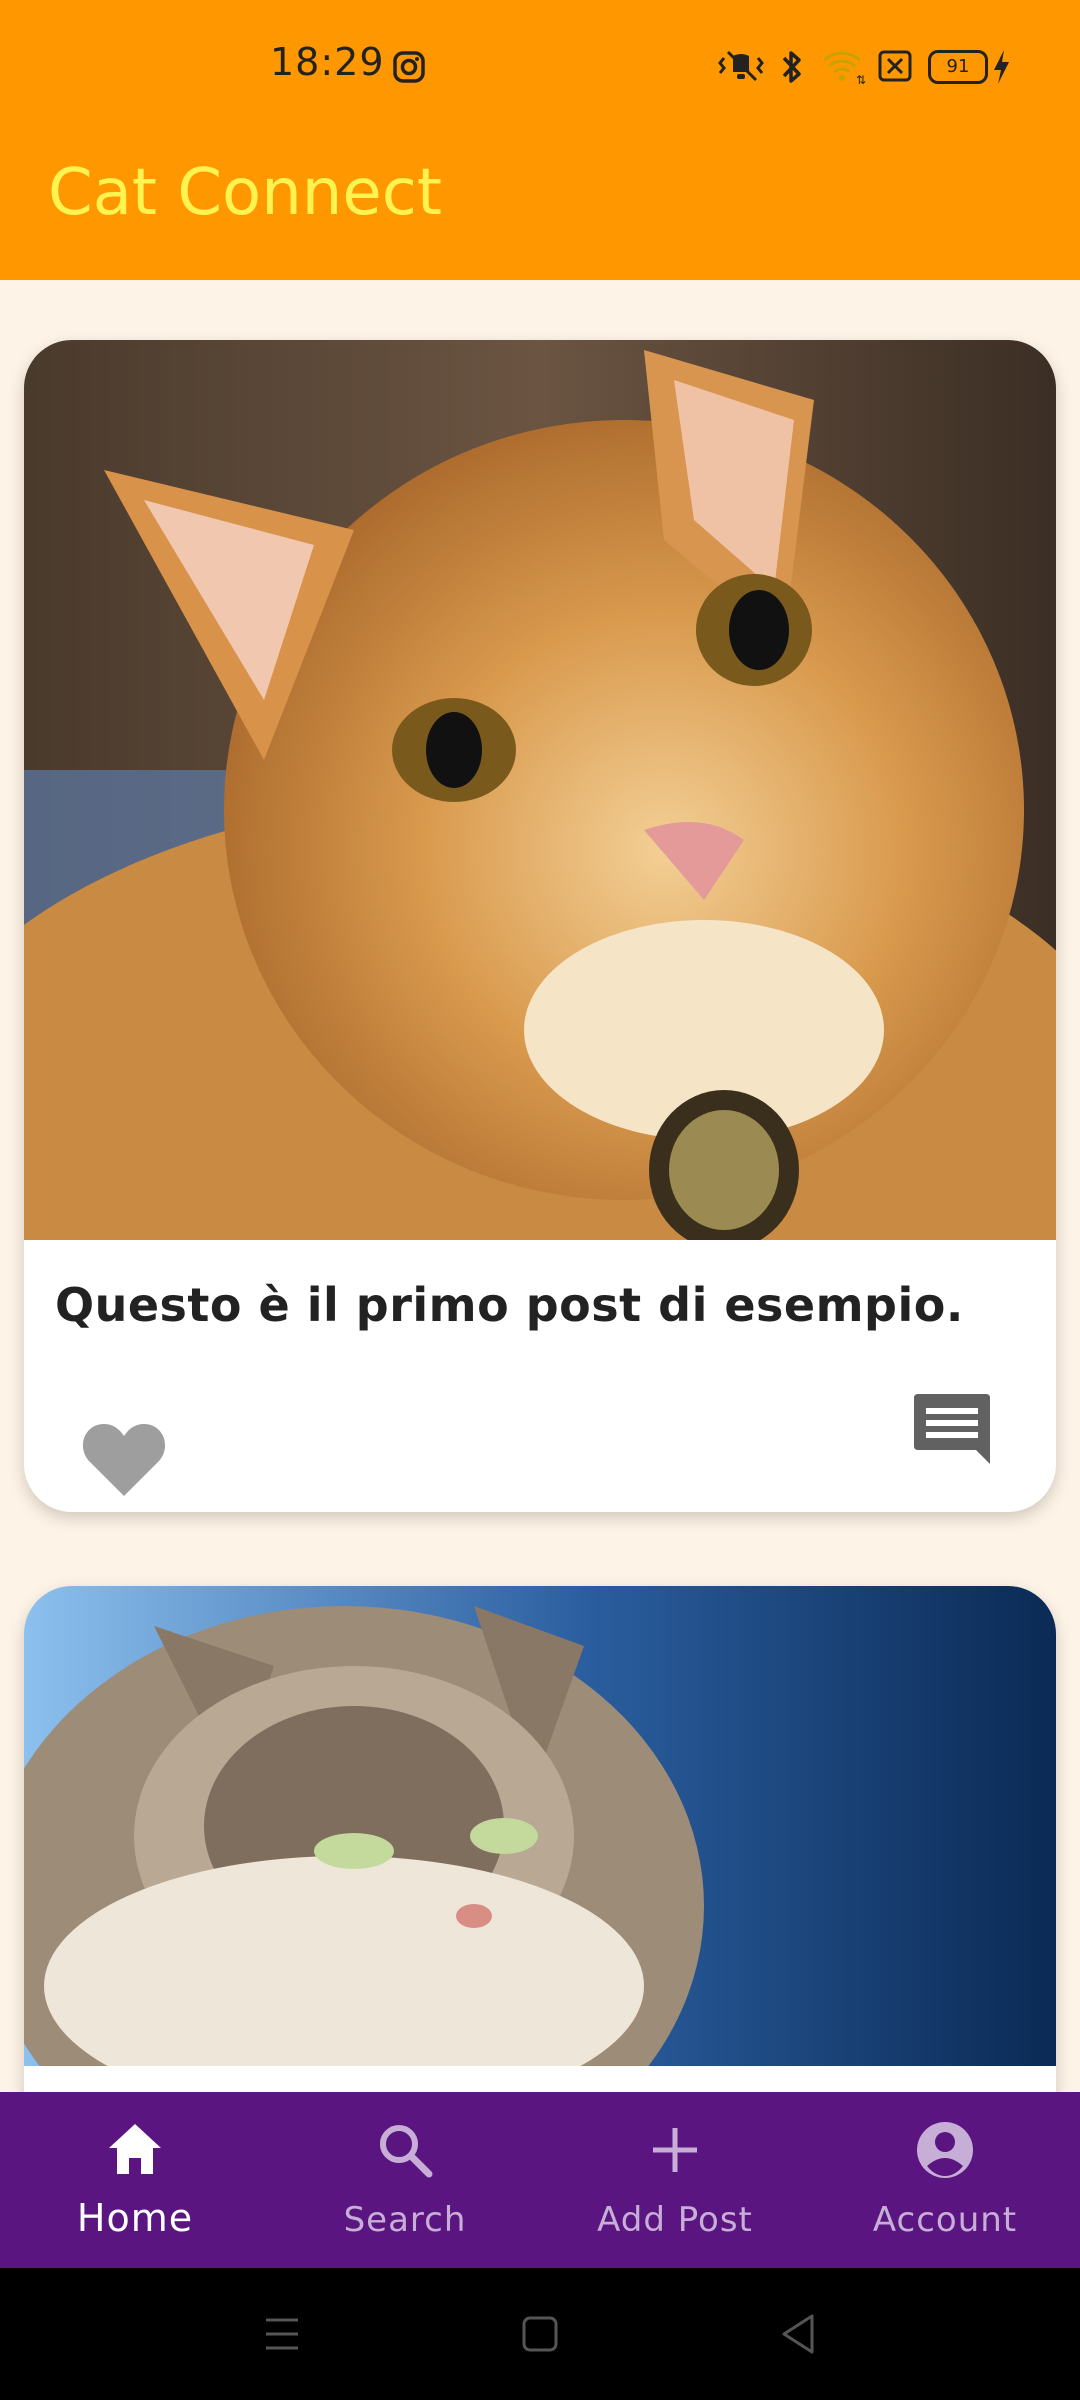 Image resolution: width=1080 pixels, height=2400 pixels. What do you see at coordinates (409, 67) in the screenshot?
I see `instagram-icon` at bounding box center [409, 67].